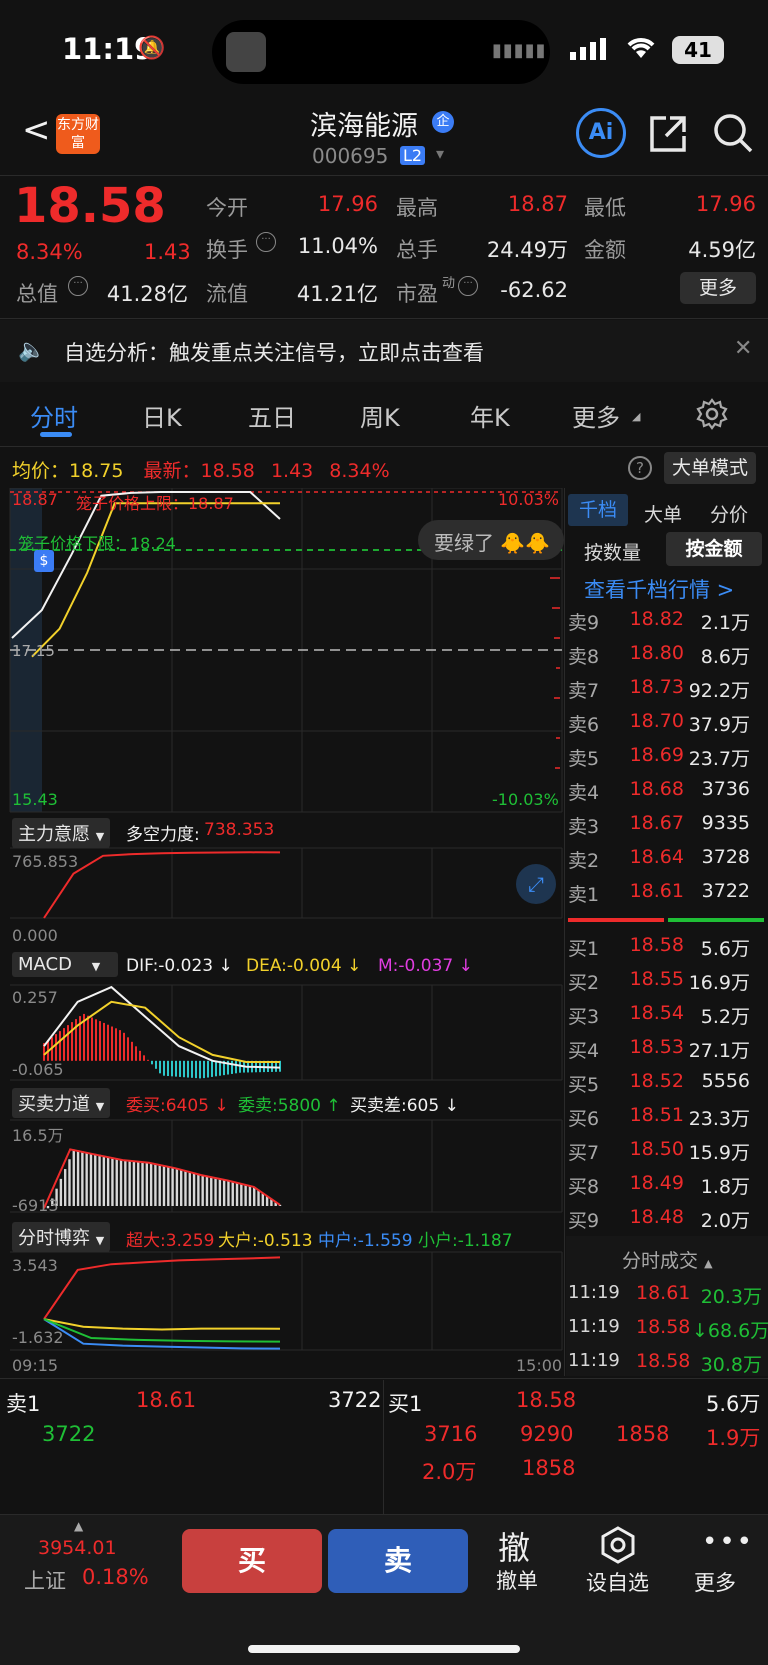 The width and height of the screenshot is (768, 1665). What do you see at coordinates (384, 351) in the screenshot?
I see `notice-bar: 🔈 自选分析：触发重点关注信号，立即点击查看 ✕` at bounding box center [384, 351].